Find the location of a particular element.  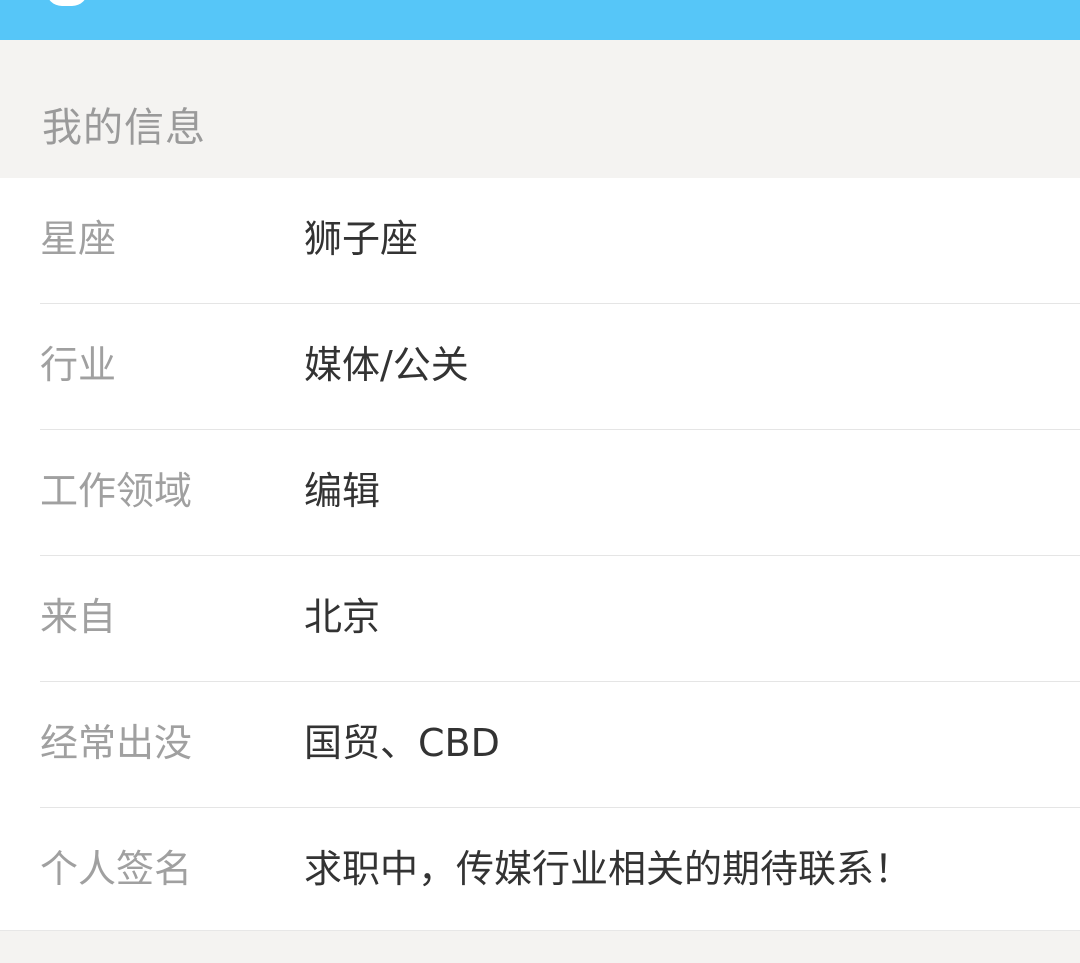

row-label: 星座 is located at coordinates (78, 239).